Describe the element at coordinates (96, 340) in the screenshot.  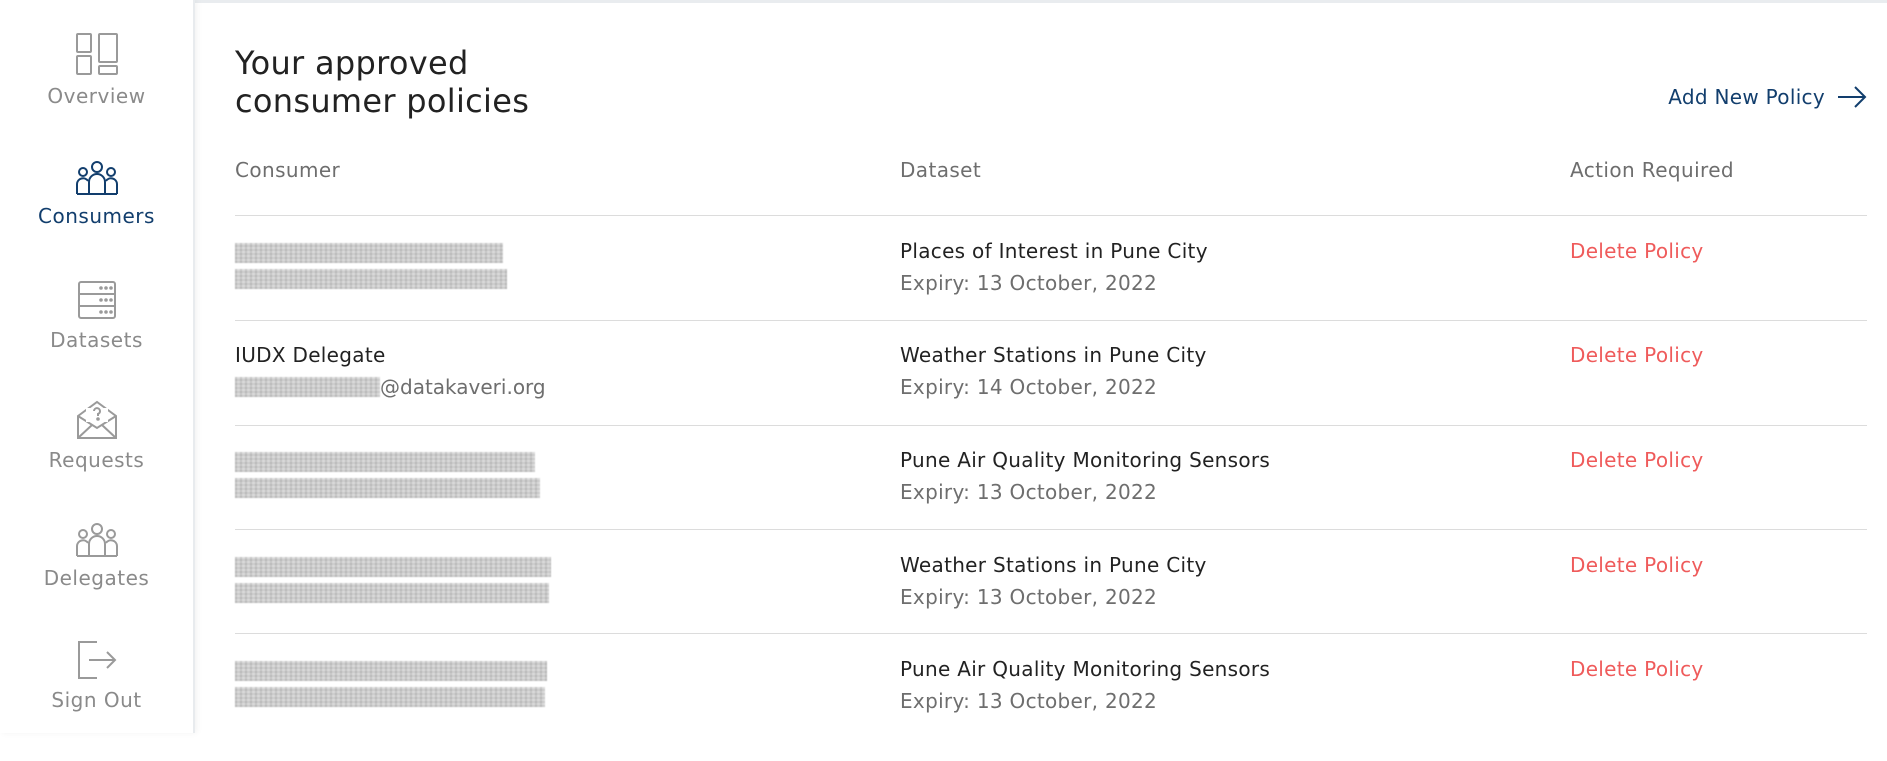
I see `sidebar-item-label: Datasets` at that location.